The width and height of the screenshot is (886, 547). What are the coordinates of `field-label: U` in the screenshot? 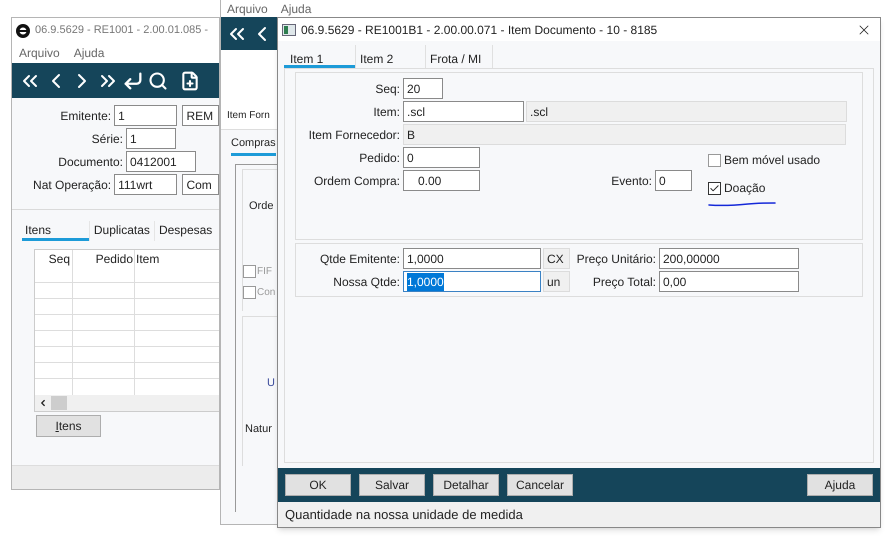 It's located at (271, 383).